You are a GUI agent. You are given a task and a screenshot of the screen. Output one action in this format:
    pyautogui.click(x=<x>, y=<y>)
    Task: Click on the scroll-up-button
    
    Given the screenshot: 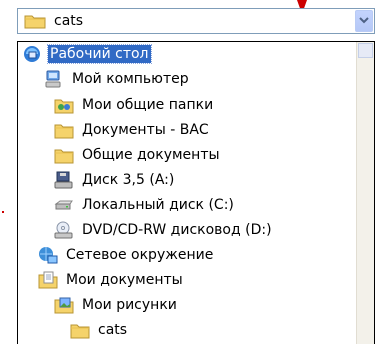 What is the action you would take?
    pyautogui.click(x=365, y=50)
    